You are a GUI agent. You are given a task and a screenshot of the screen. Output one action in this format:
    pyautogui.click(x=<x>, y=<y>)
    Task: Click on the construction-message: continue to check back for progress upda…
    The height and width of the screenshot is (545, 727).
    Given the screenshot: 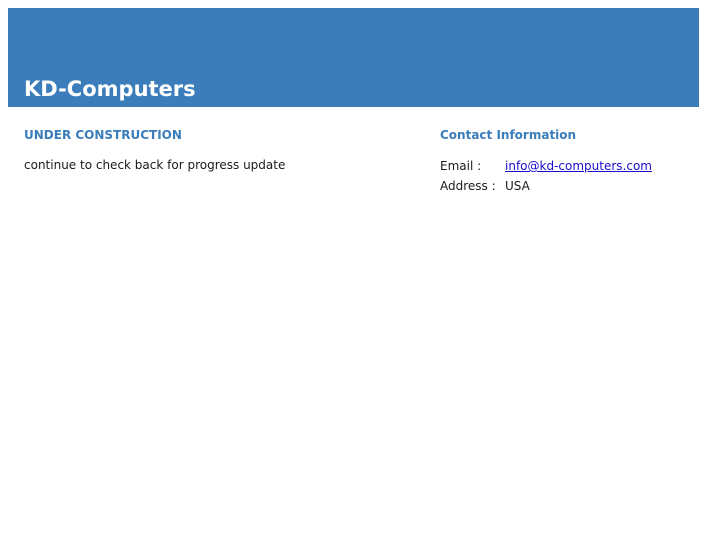 What is the action you would take?
    pyautogui.click(x=155, y=165)
    